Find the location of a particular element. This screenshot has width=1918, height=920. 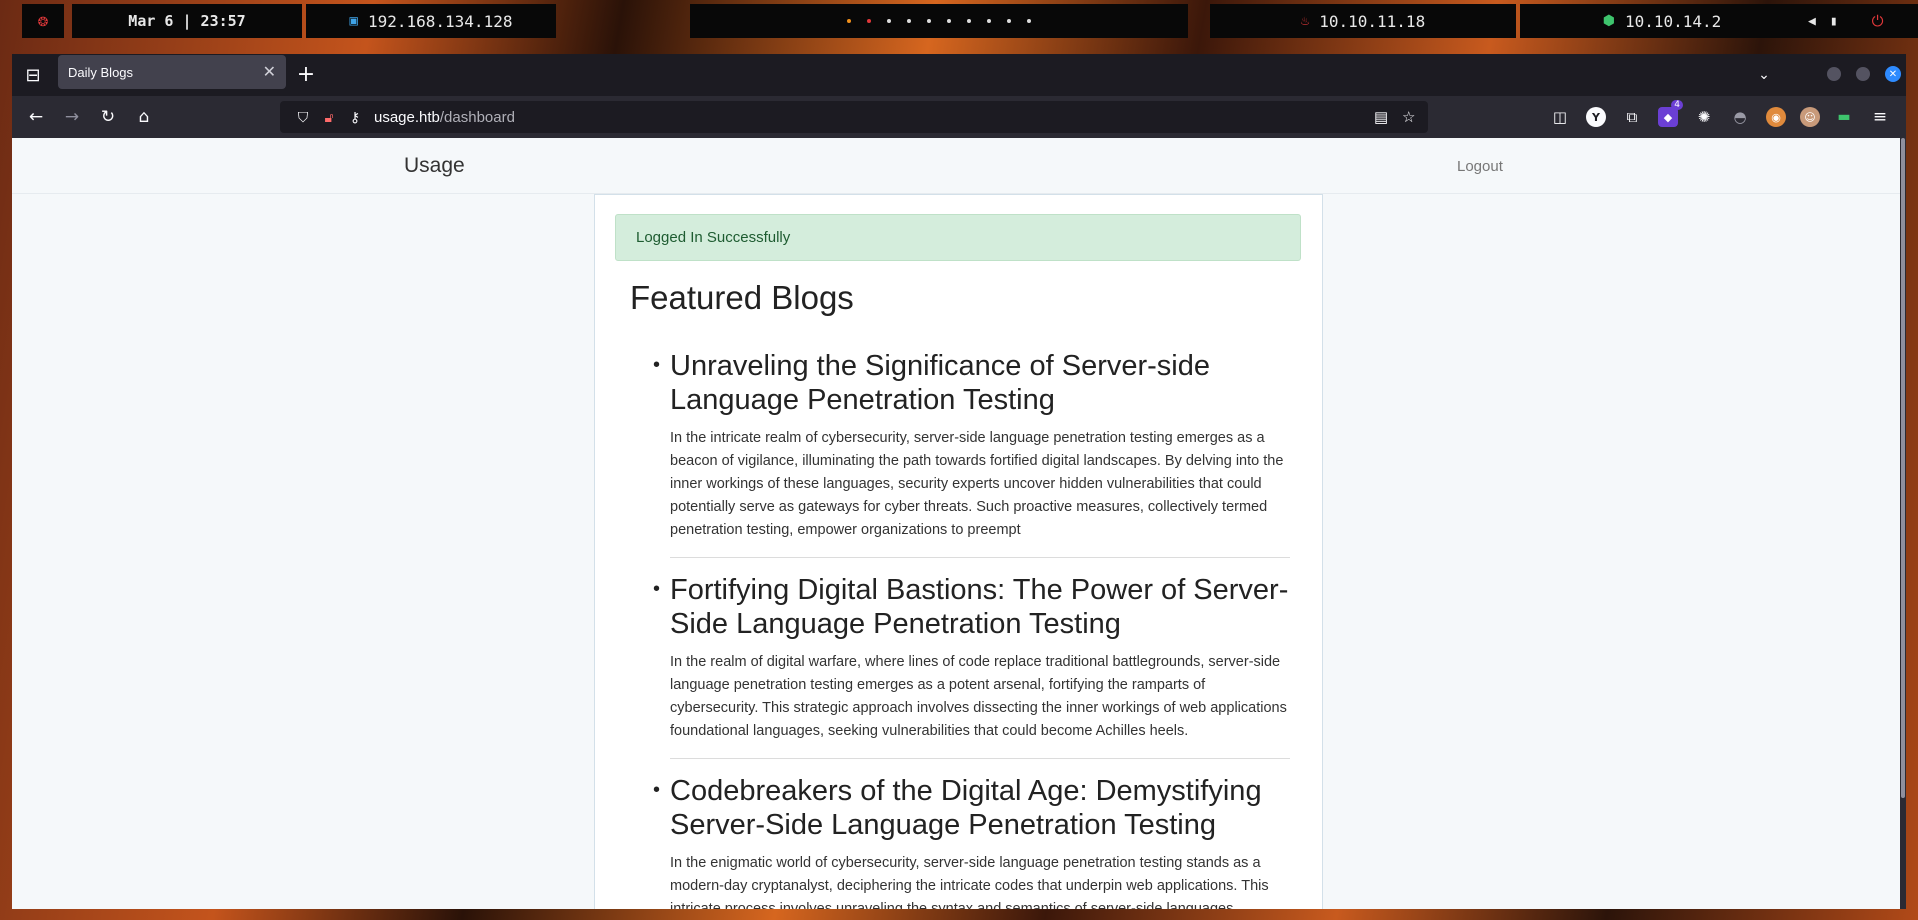

bookmark-star-icon: ☆ is located at coordinates (1408, 117).